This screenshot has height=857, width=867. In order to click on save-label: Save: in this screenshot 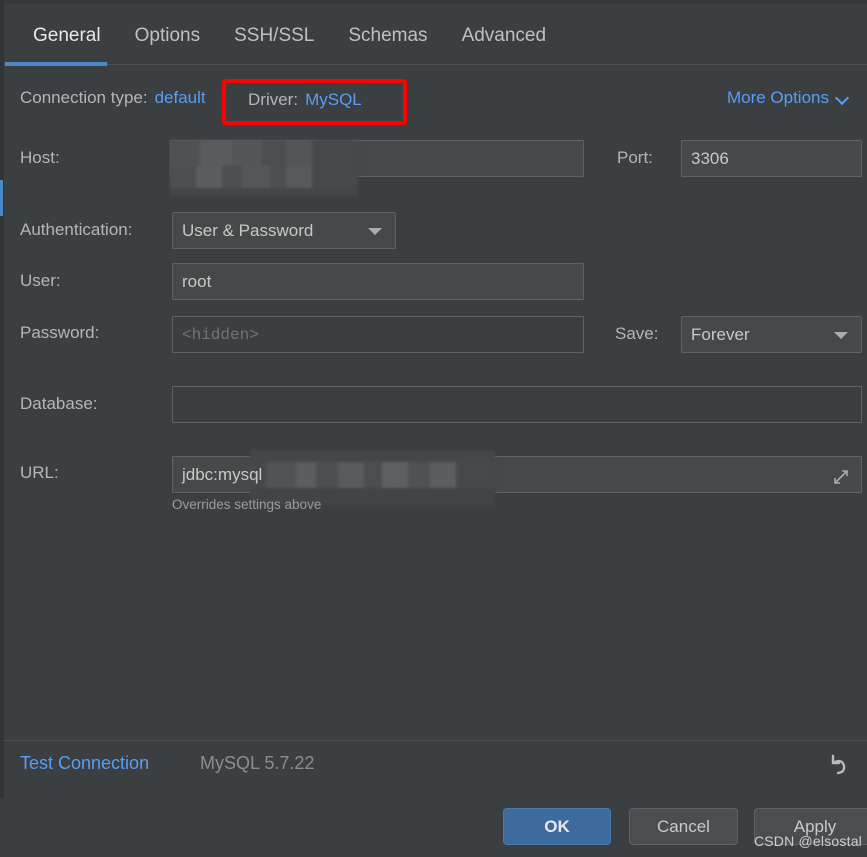, I will do `click(637, 333)`.